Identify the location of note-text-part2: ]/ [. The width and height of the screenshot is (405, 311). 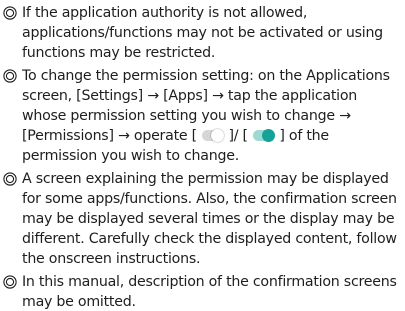
(238, 136).